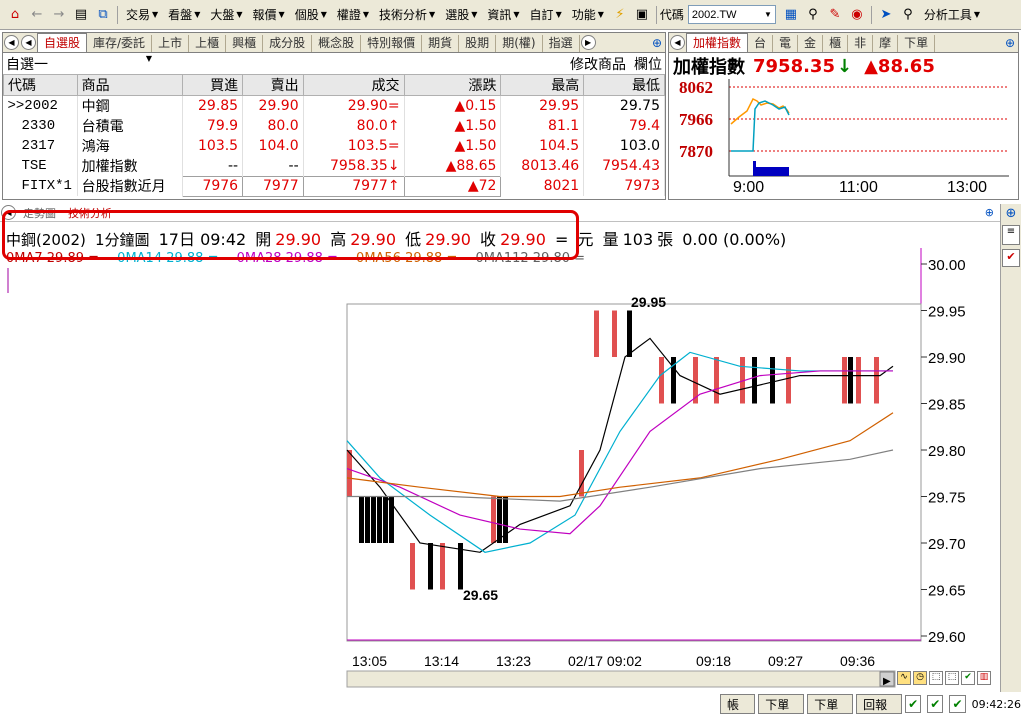 Image resolution: width=1021 pixels, height=716 pixels. I want to click on tab-trend: 走勢圖, so click(39, 213).